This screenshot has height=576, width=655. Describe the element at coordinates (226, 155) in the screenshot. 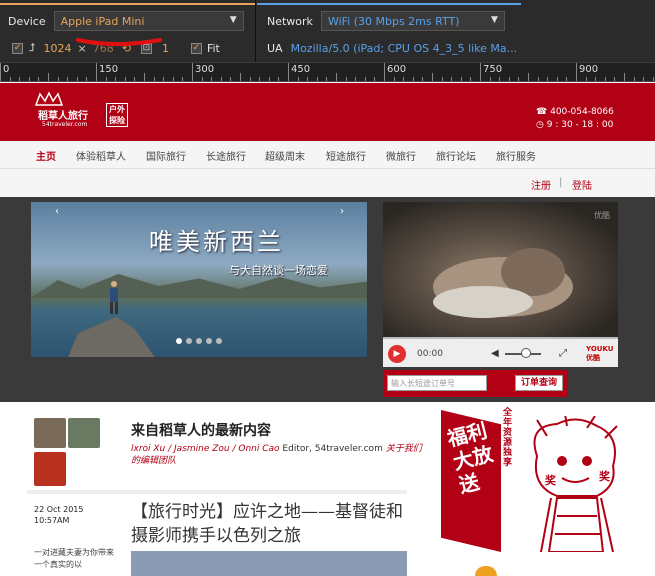

I see `nav-item-long-trips: 长途旅行` at that location.